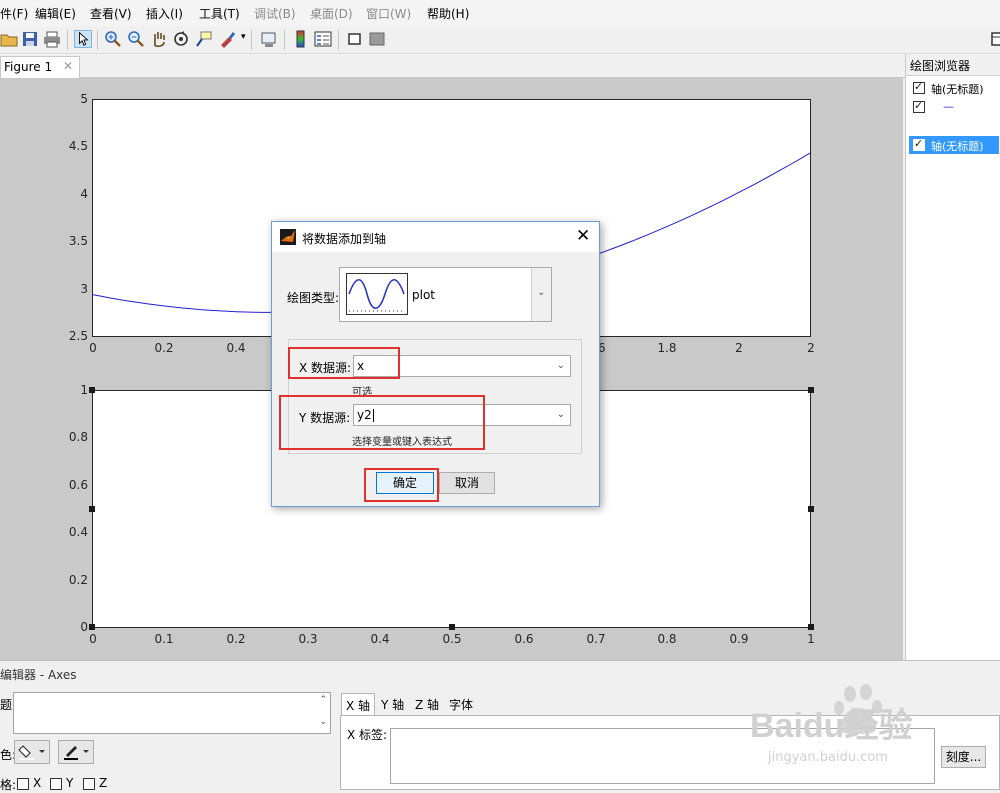 The width and height of the screenshot is (1000, 793). I want to click on y-tick-label: 0.4, so click(78, 532).